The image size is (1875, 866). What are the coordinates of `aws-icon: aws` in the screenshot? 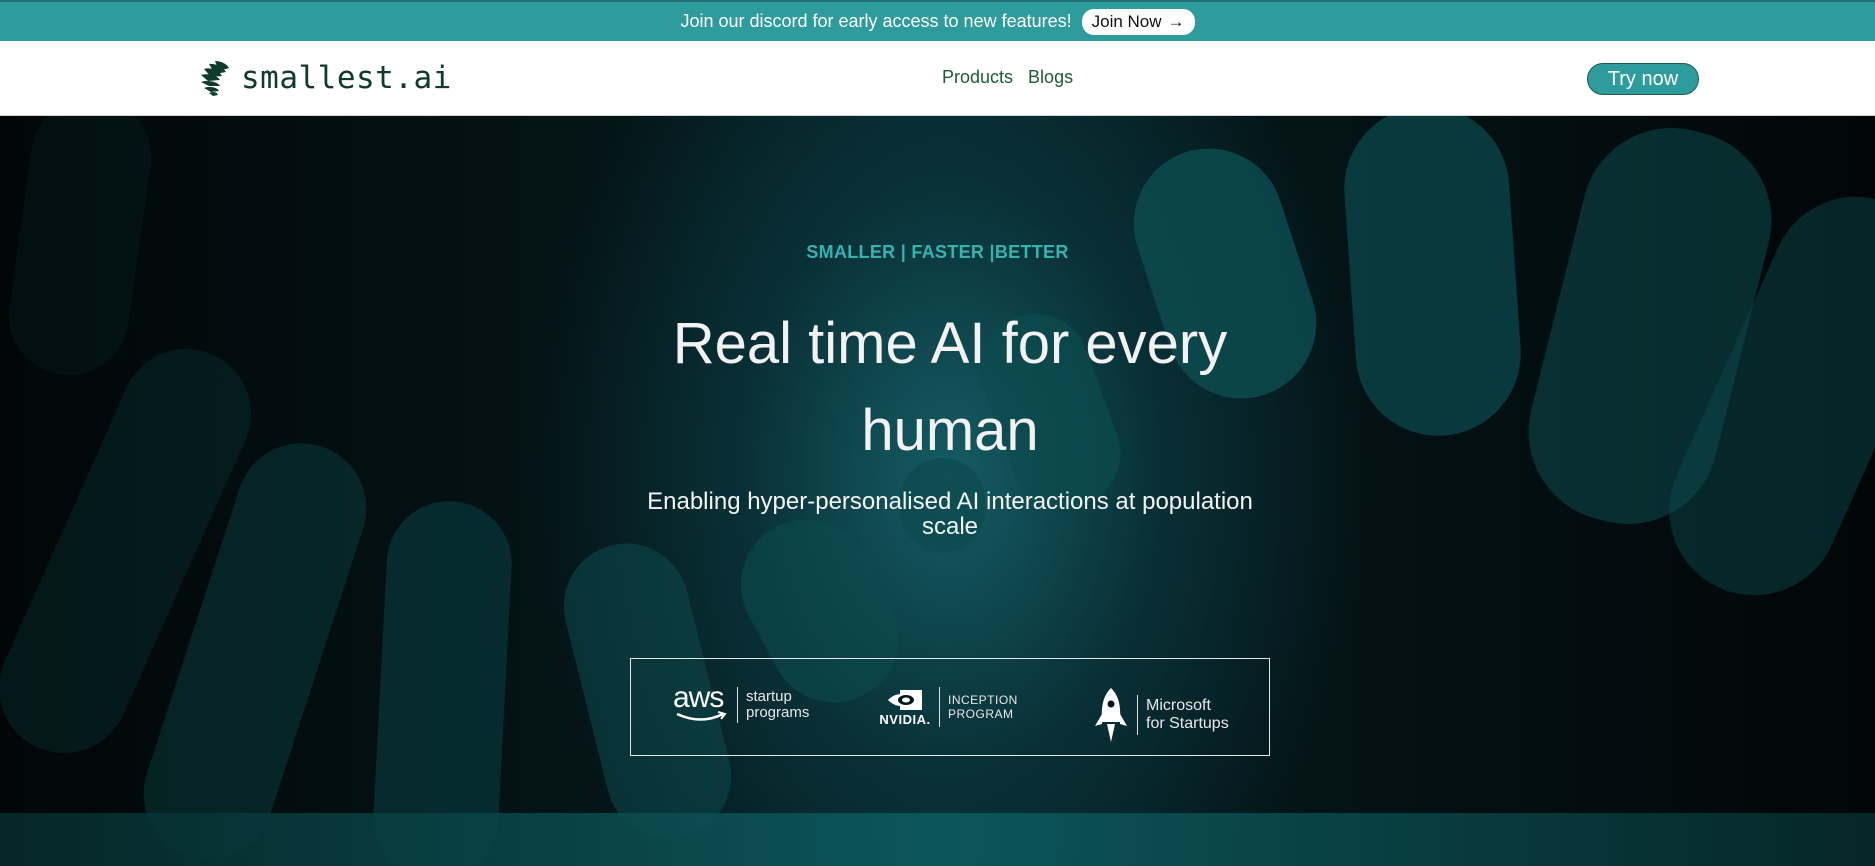 It's located at (701, 703).